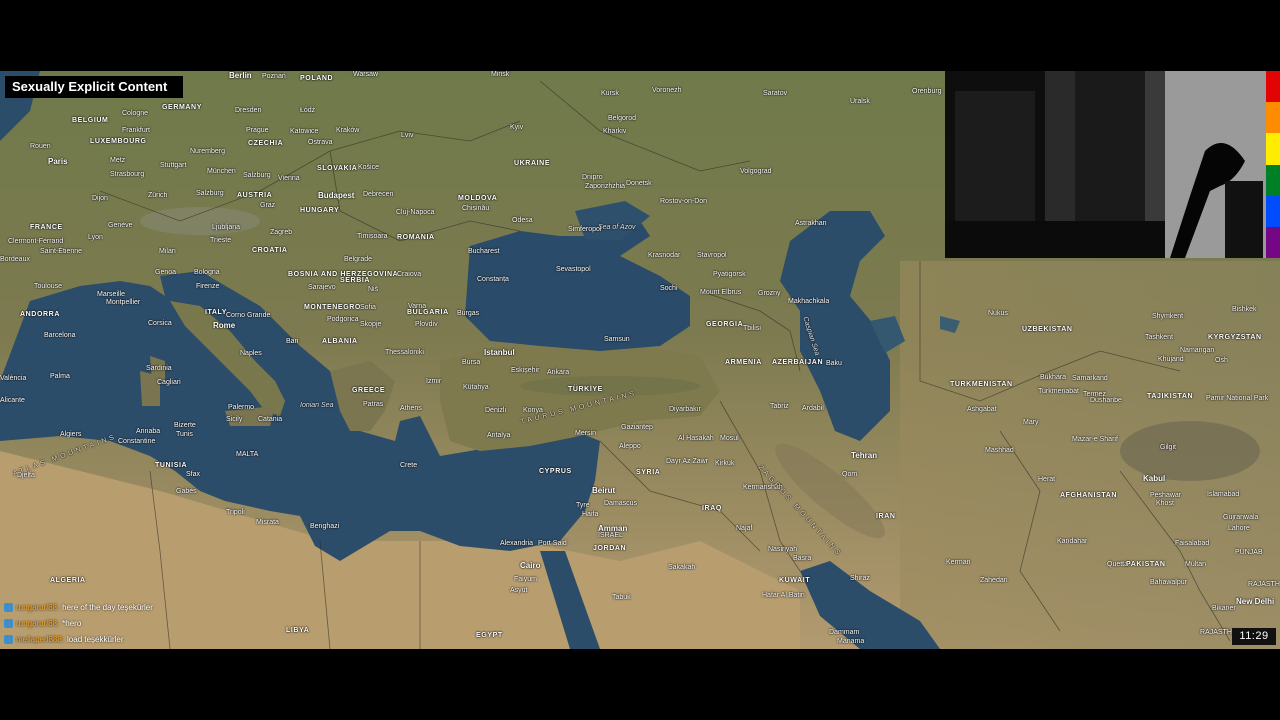  I want to click on map-label-city: Gujranwala, so click(1241, 517).